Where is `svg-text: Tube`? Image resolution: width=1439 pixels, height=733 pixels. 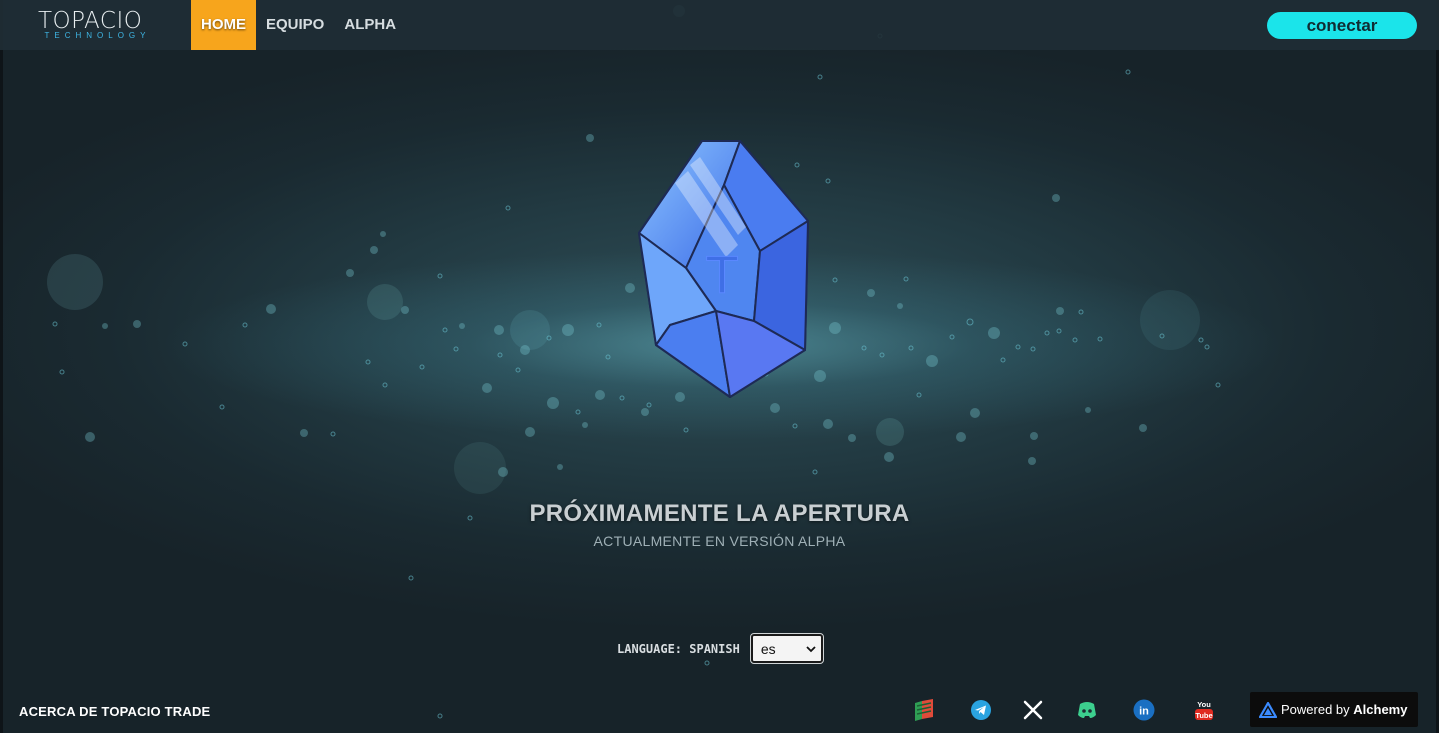
svg-text: Tube is located at coordinates (1203, 715).